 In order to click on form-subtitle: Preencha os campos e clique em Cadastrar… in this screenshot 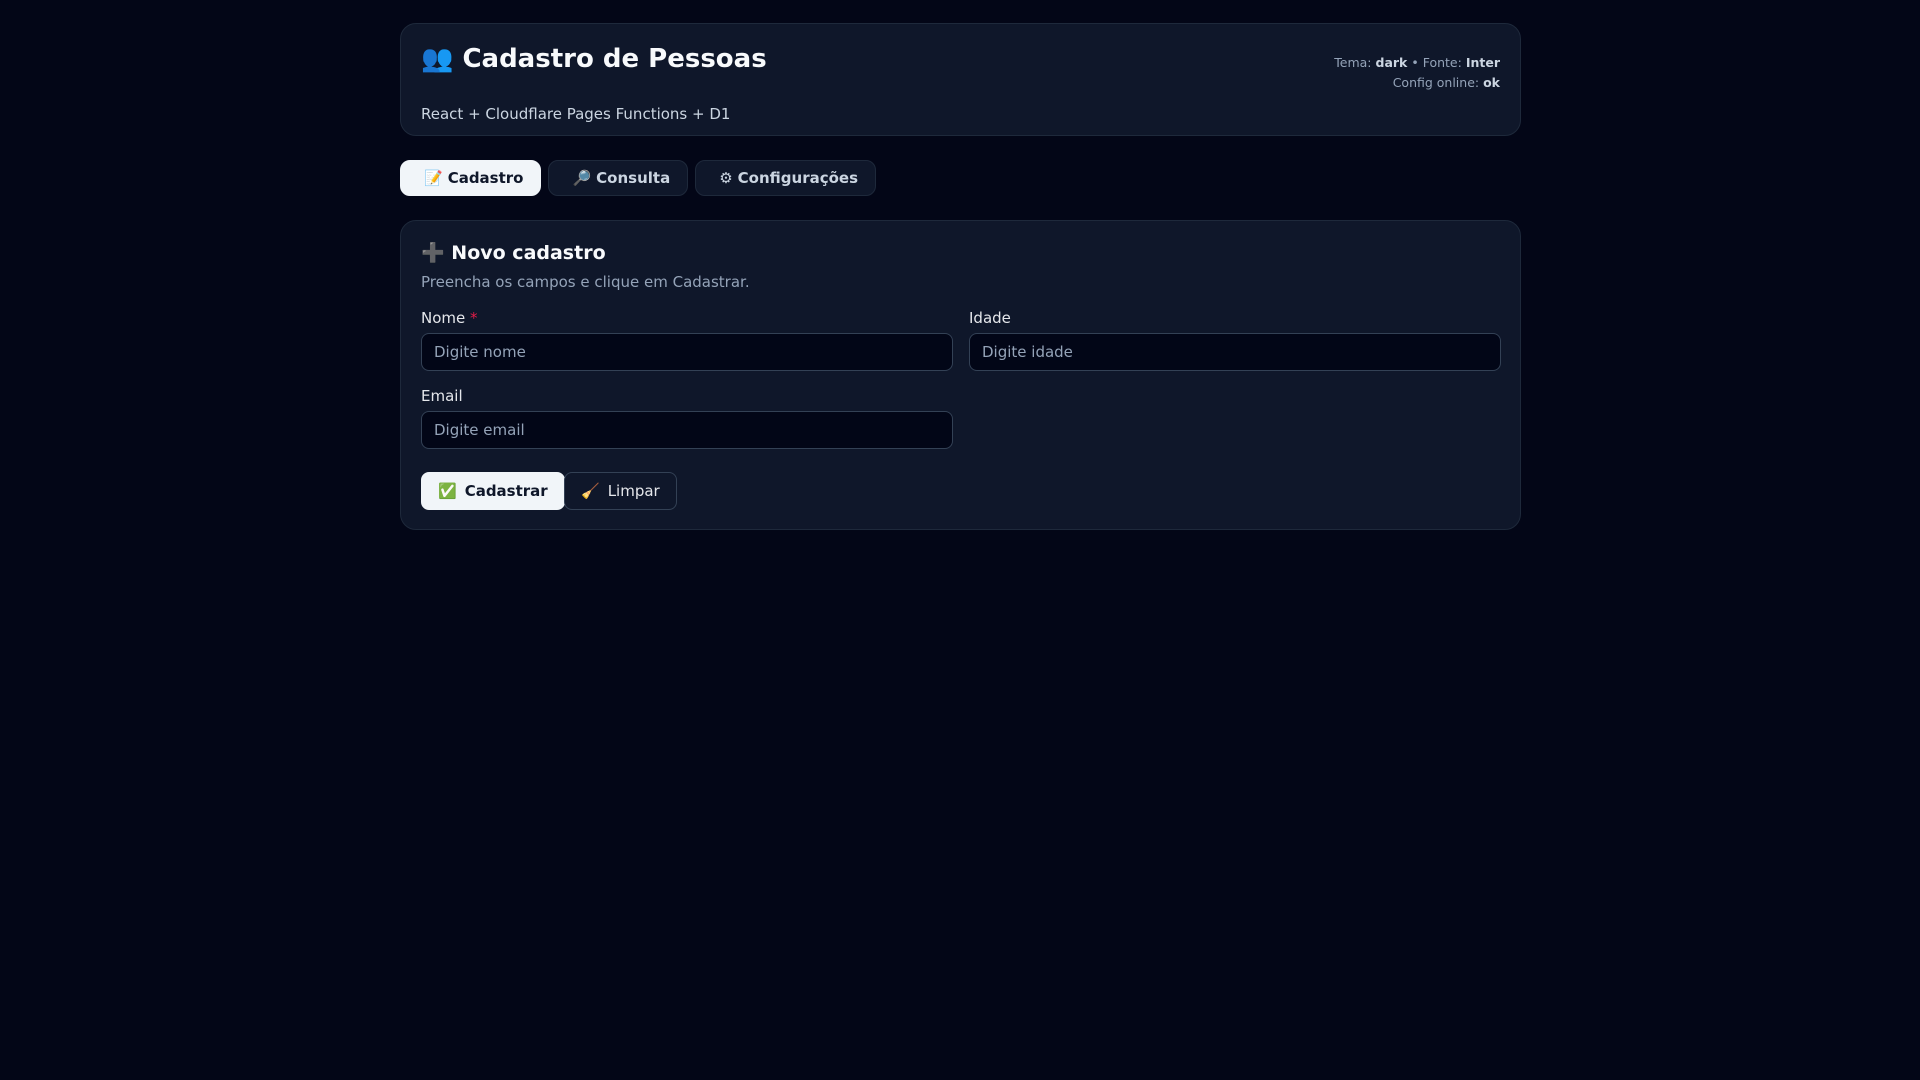, I will do `click(585, 282)`.